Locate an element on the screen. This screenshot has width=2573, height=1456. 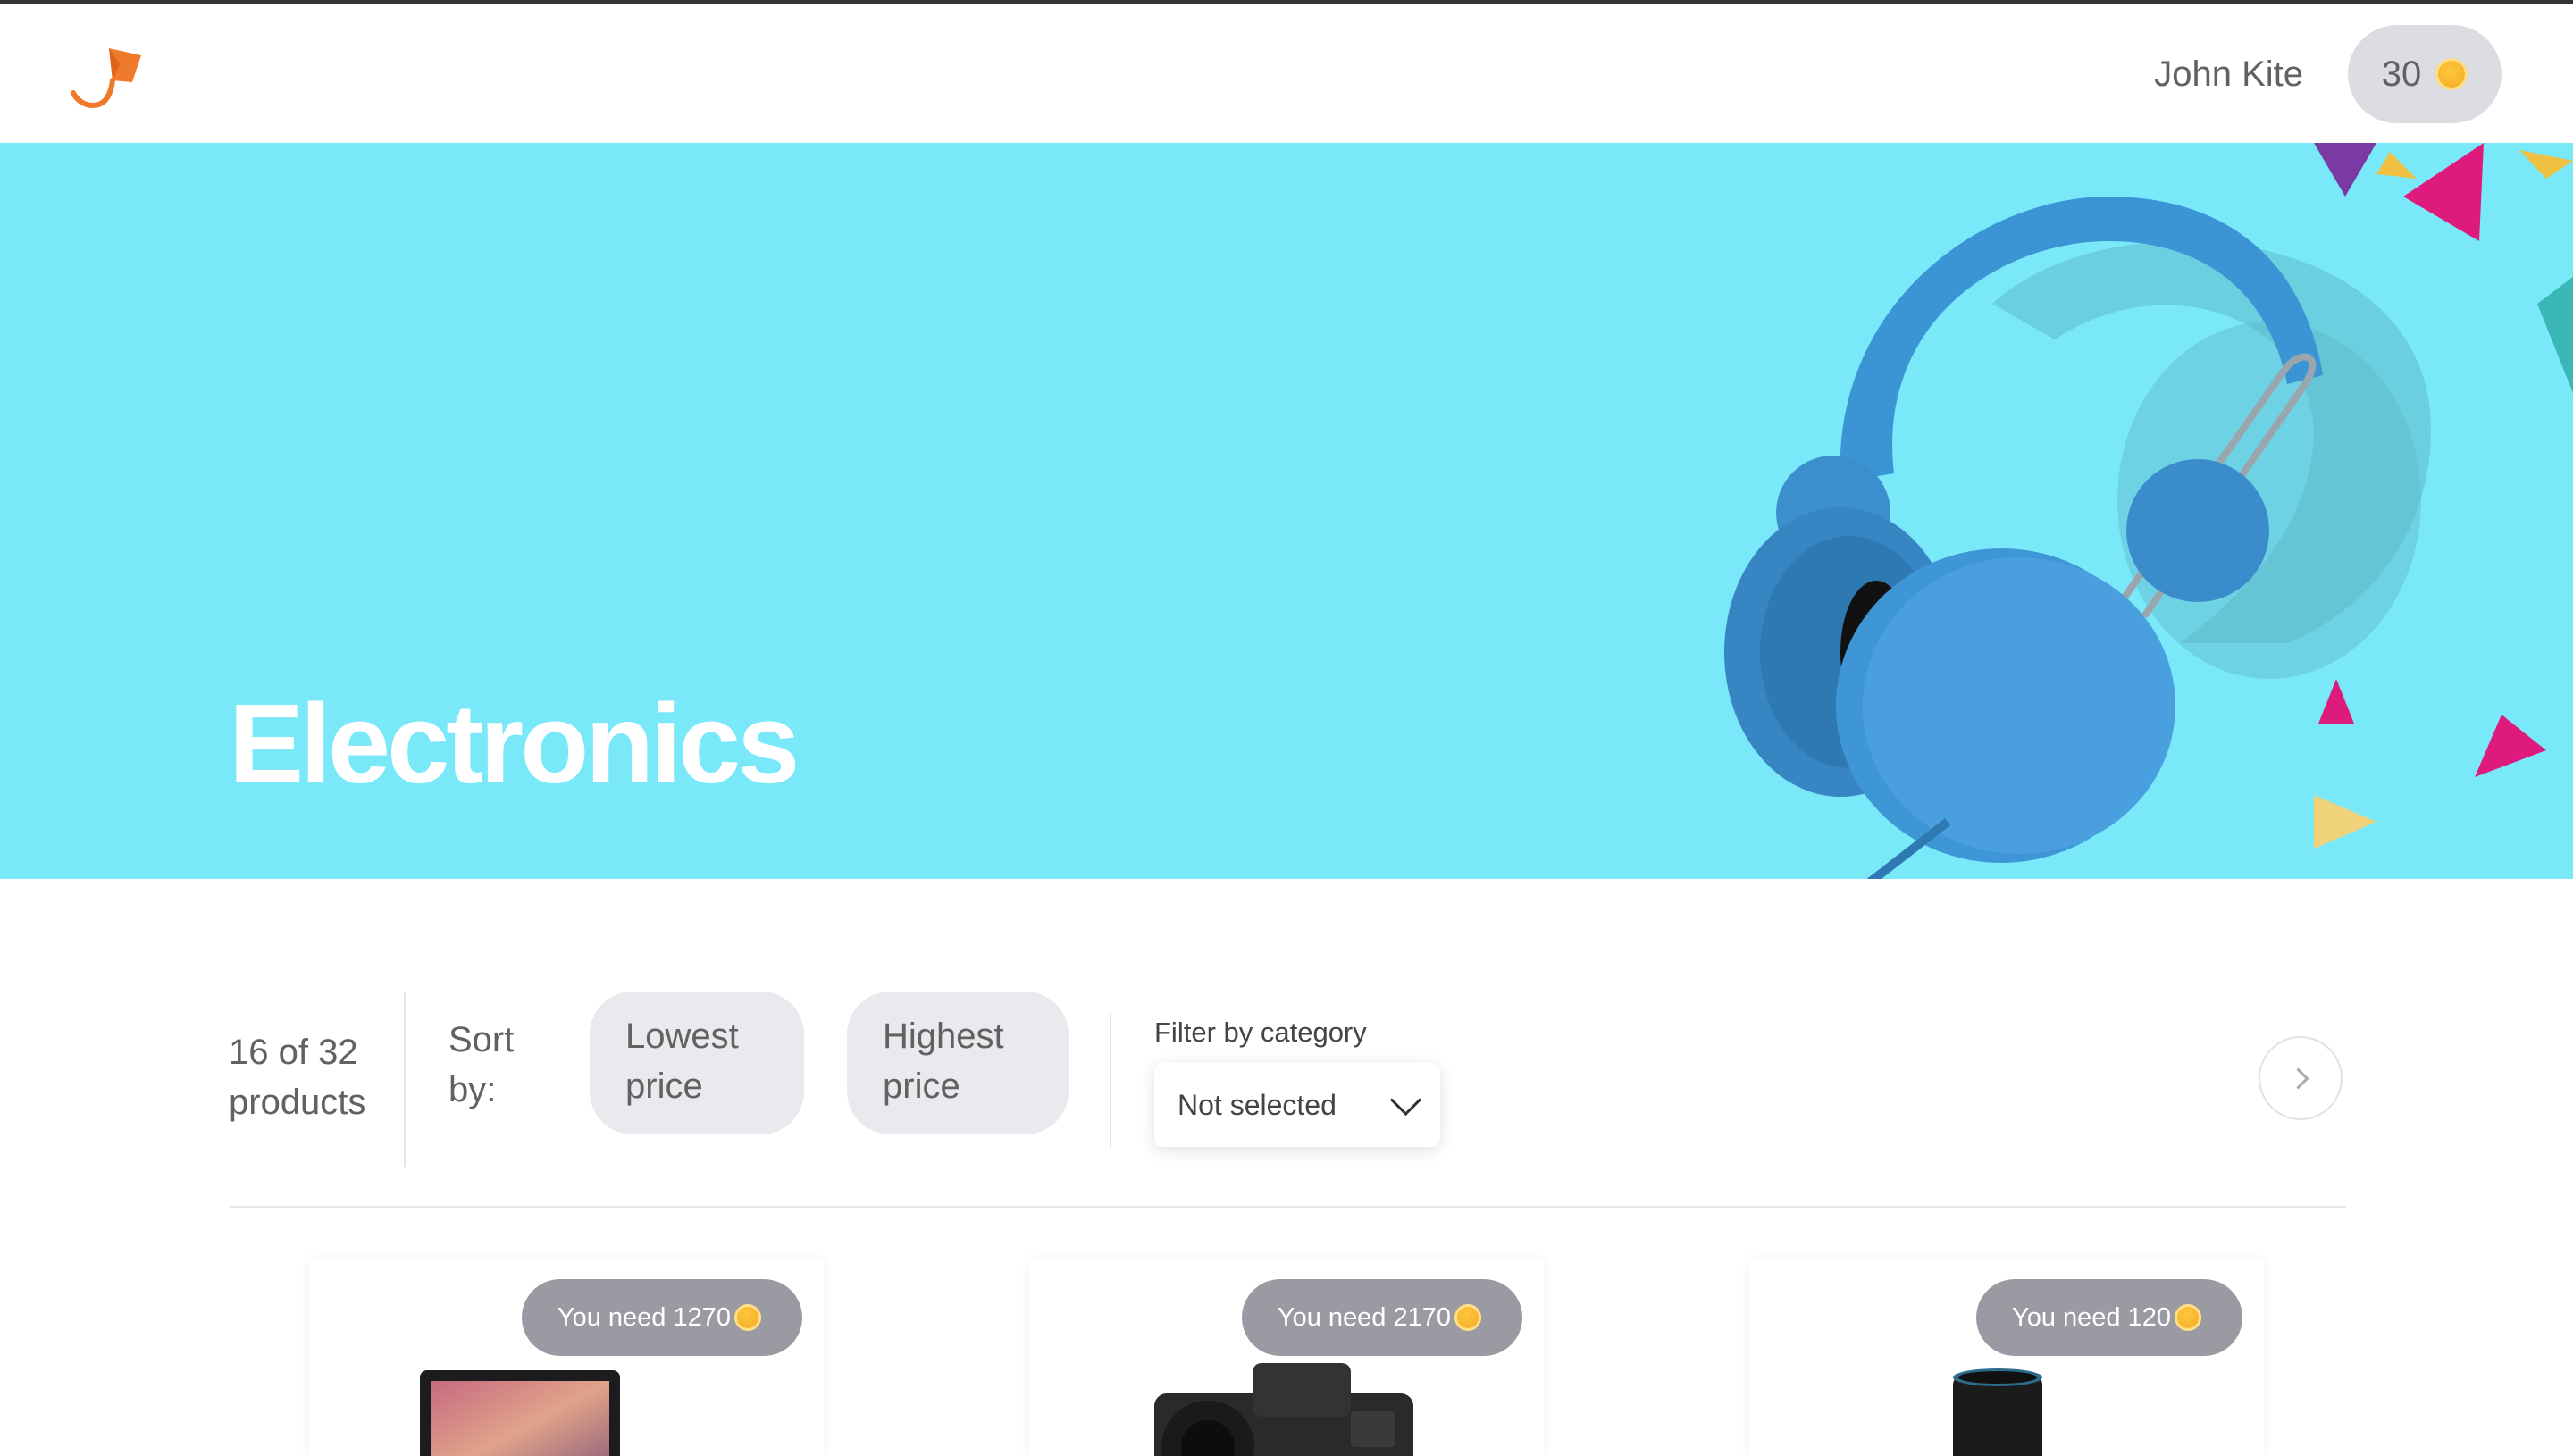
sort-label: Sort by: is located at coordinates (481, 1064).